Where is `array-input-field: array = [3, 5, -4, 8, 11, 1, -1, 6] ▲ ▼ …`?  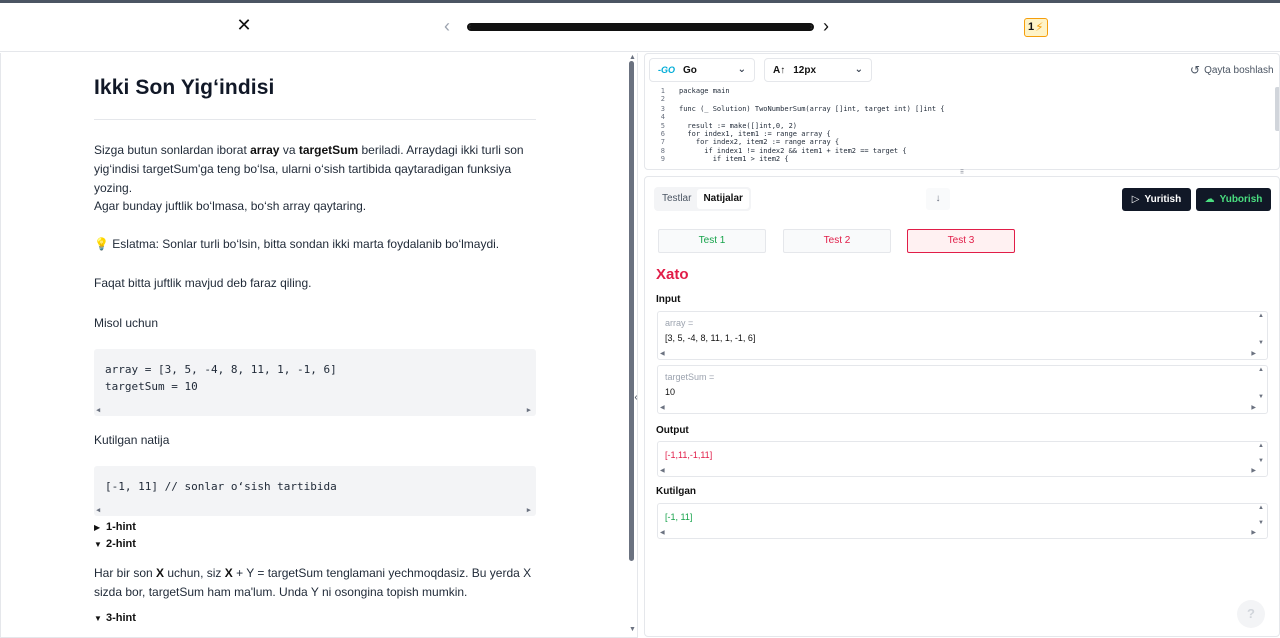
array-input-field: array = [3, 5, -4, 8, 11, 1, -1, 6] ▲ ▼ … is located at coordinates (962, 335).